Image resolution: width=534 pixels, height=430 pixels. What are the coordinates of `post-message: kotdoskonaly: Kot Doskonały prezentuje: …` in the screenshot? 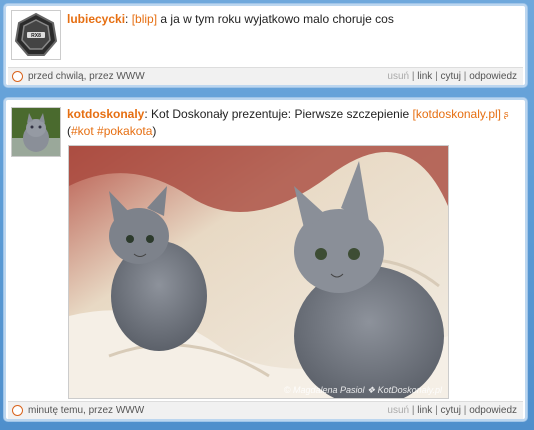 It's located at (292, 123).